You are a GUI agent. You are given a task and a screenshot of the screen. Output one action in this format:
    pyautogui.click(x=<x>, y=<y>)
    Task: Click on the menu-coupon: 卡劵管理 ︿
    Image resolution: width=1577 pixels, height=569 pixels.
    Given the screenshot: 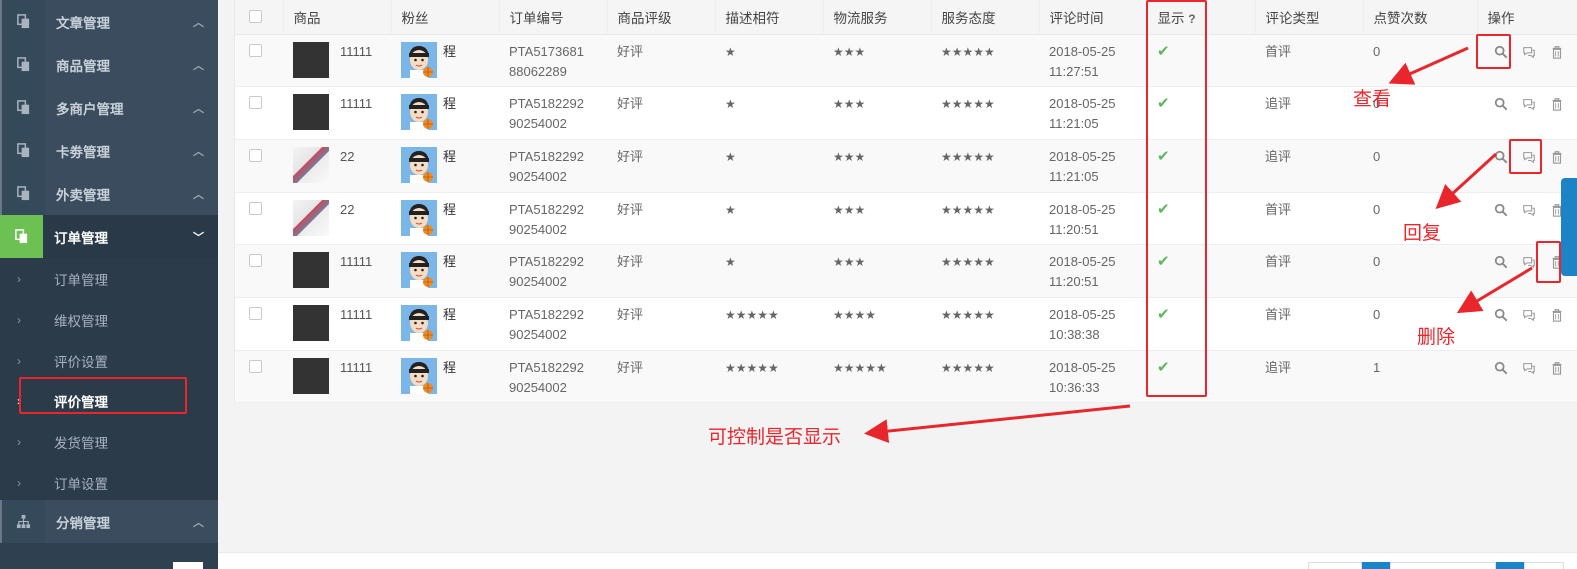 What is the action you would take?
    pyautogui.click(x=109, y=150)
    